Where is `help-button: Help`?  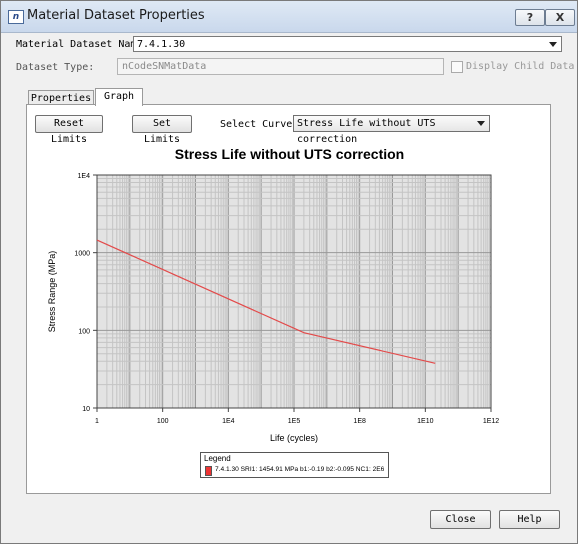 help-button: Help is located at coordinates (529, 519).